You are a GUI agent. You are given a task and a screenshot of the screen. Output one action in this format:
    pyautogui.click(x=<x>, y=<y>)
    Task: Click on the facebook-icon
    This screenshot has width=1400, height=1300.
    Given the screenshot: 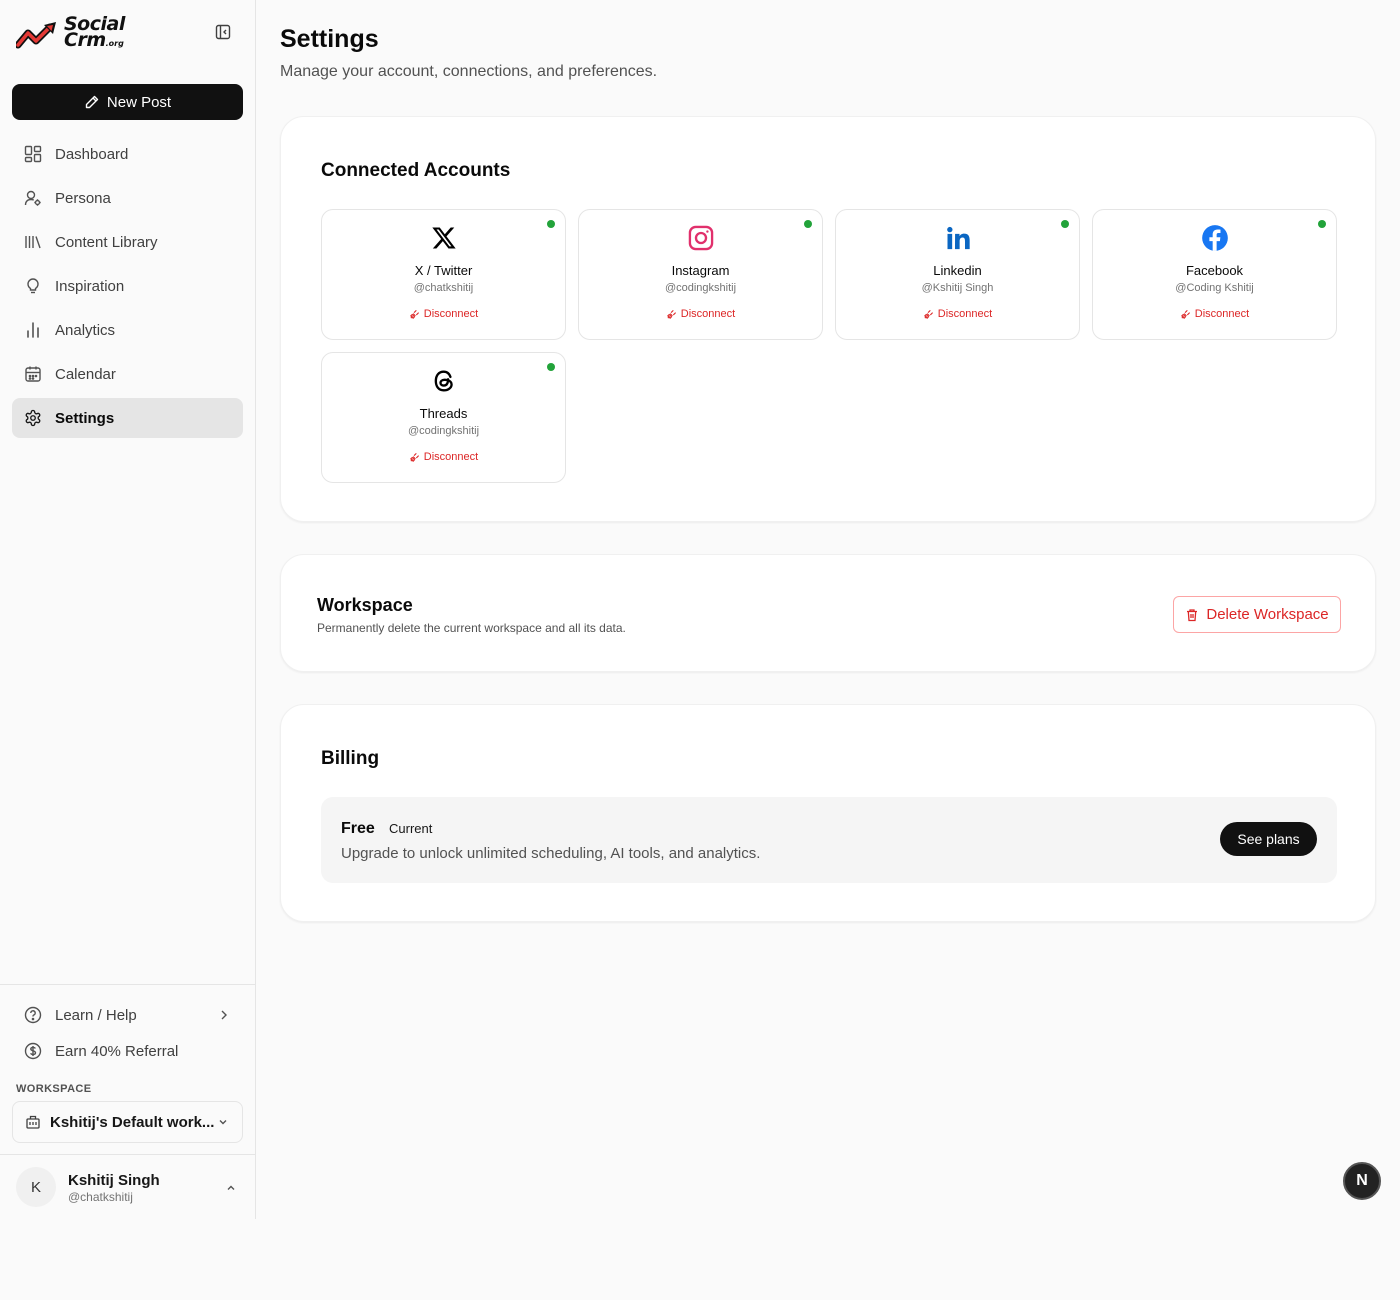 What is the action you would take?
    pyautogui.click(x=1215, y=238)
    